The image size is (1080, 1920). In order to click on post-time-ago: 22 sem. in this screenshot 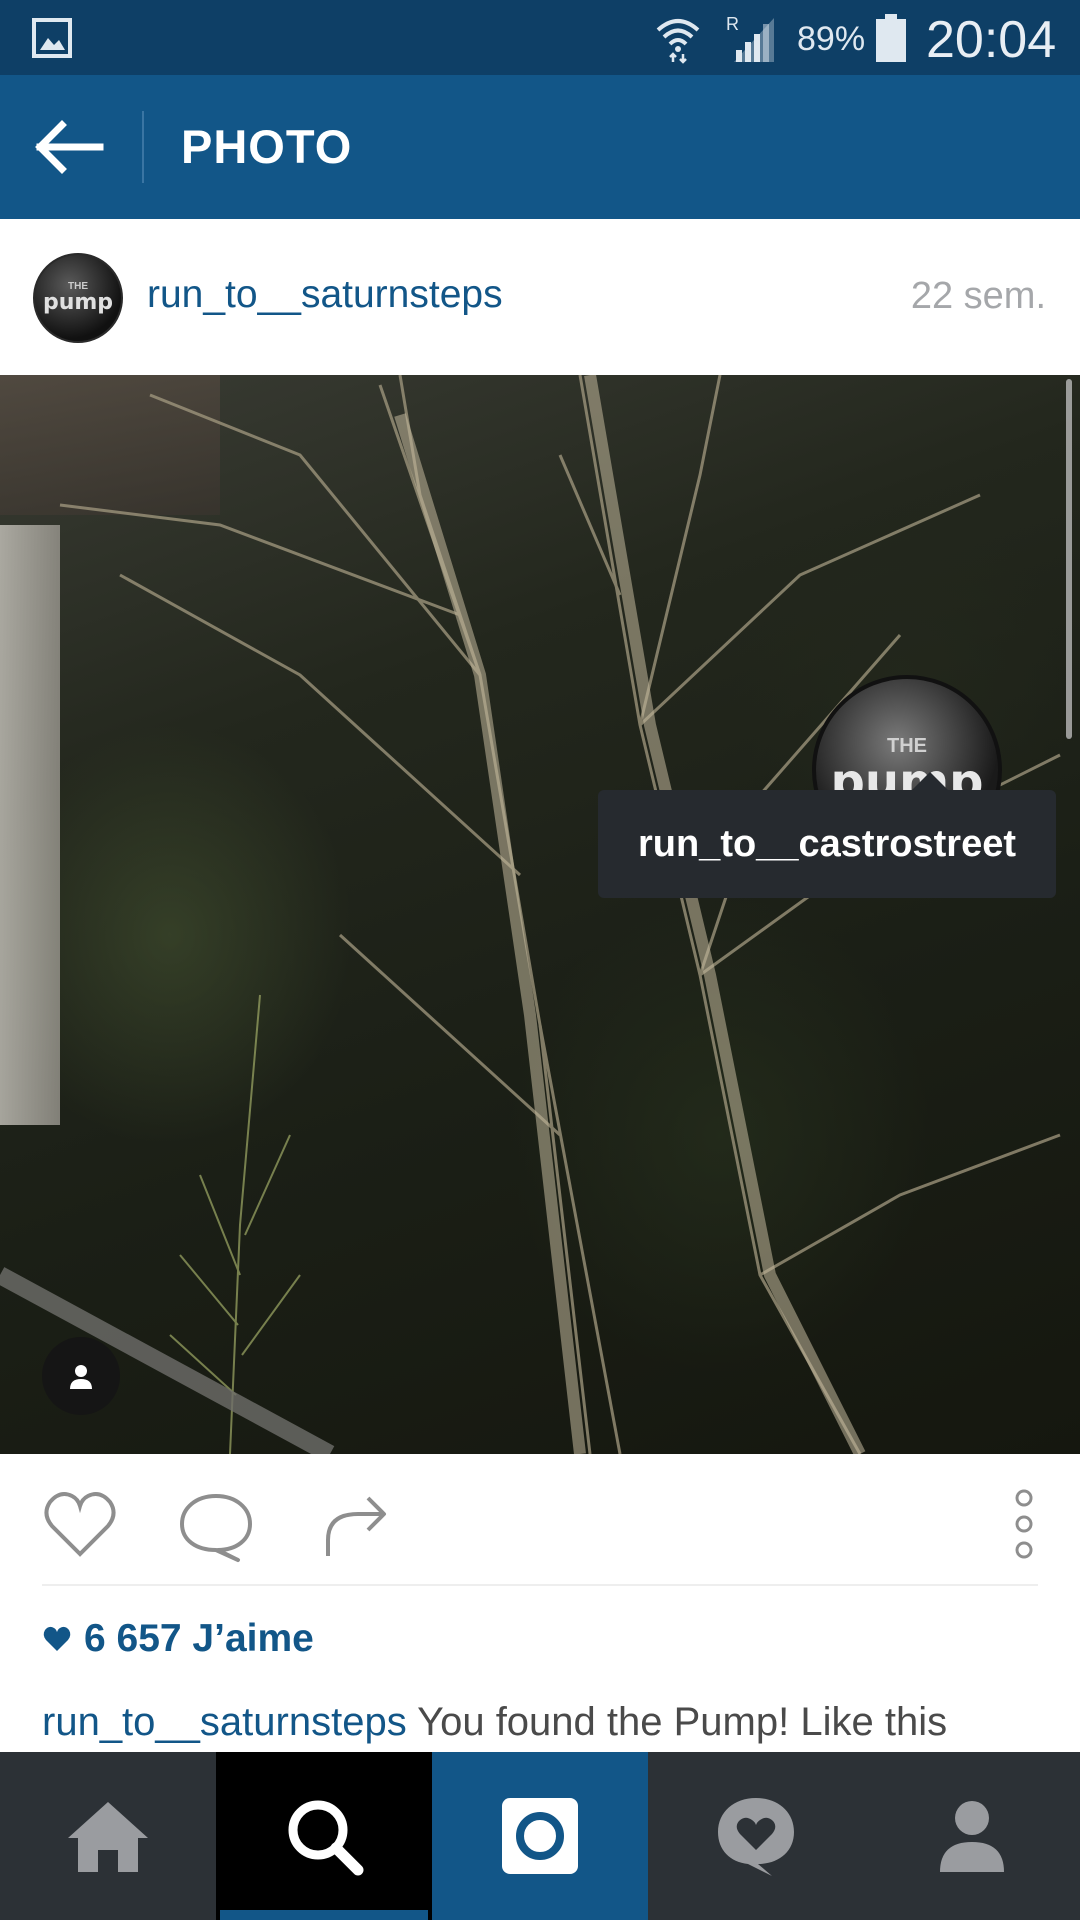, I will do `click(978, 296)`.